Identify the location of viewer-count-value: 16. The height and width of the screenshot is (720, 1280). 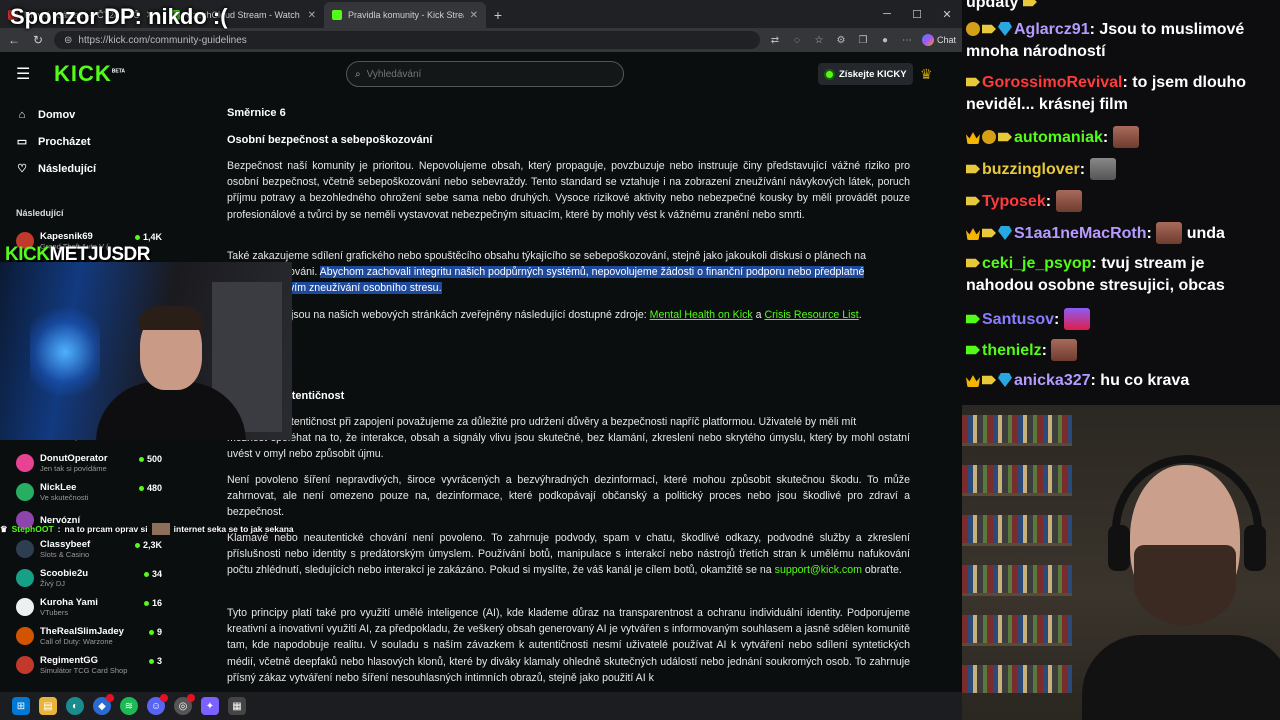
(156, 603).